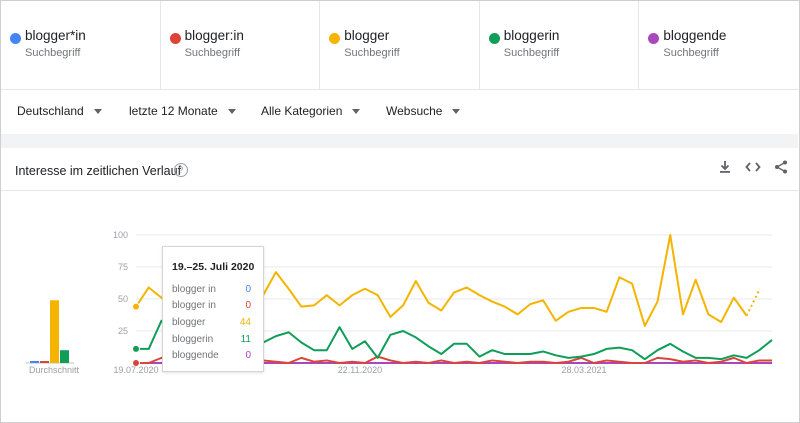 This screenshot has width=800, height=423. What do you see at coordinates (135, 370) in the screenshot?
I see `x-tick-label: 19.07.2020` at bounding box center [135, 370].